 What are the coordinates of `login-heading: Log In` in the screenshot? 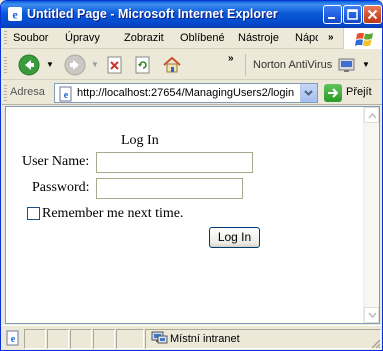 It's located at (140, 140).